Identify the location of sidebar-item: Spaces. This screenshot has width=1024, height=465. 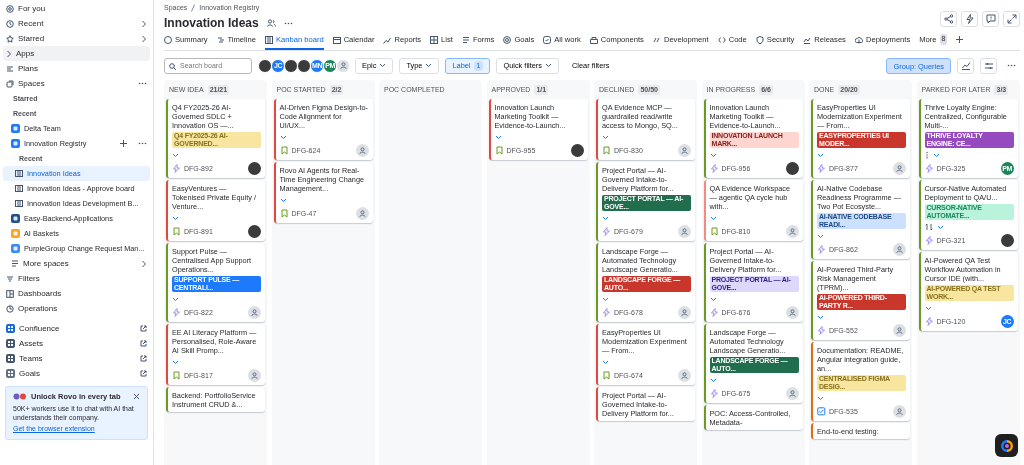
(76, 83).